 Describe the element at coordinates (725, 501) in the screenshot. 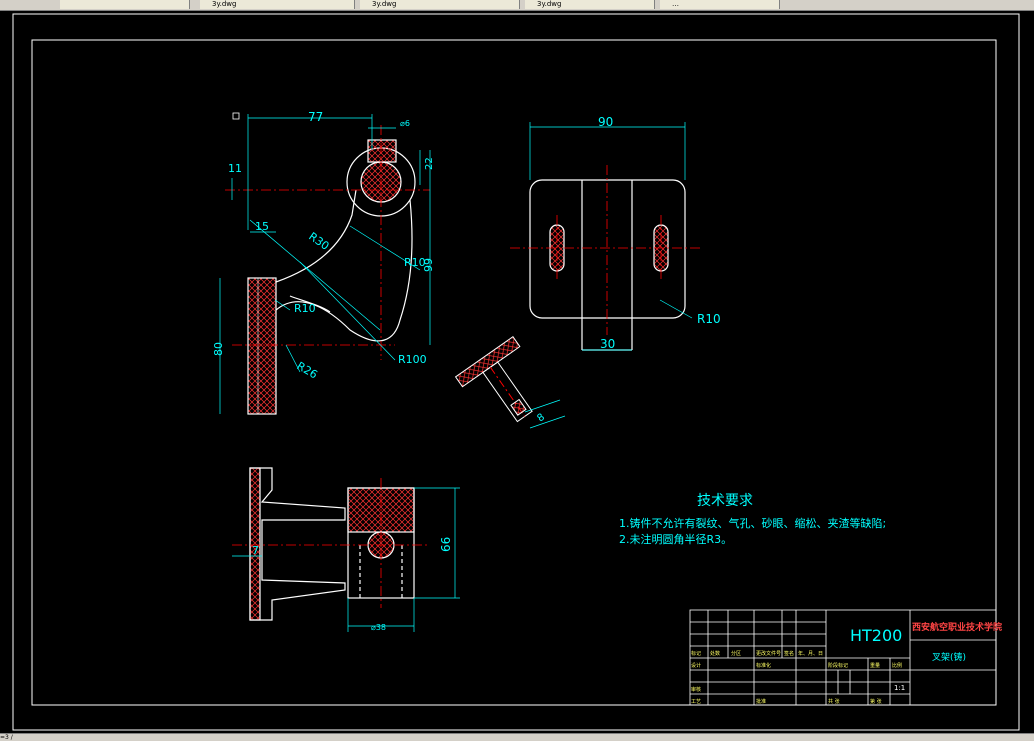

I see `notes-title: 技术要求` at that location.